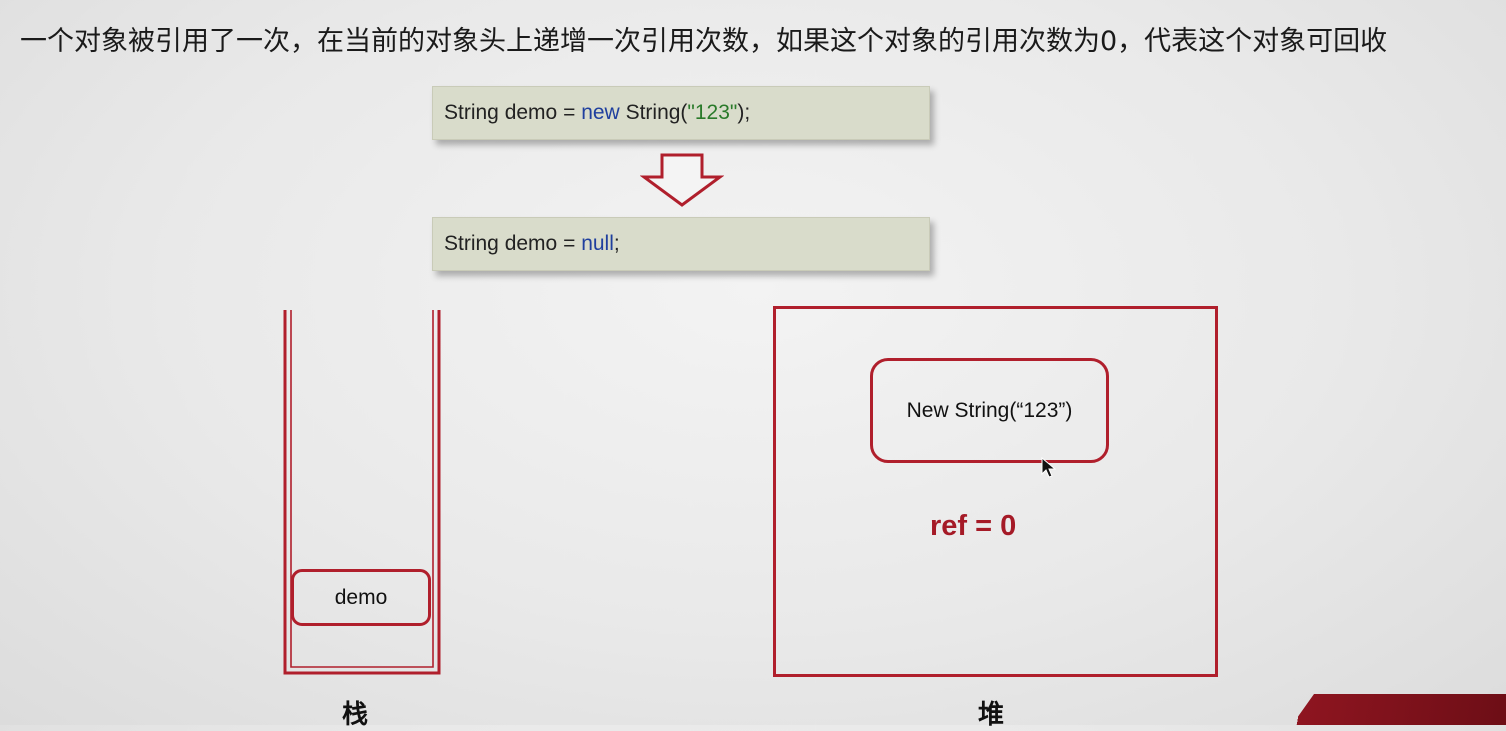 The image size is (1506, 731). What do you see at coordinates (989, 410) in the screenshot?
I see `heap-object-string: New String(“123”)` at bounding box center [989, 410].